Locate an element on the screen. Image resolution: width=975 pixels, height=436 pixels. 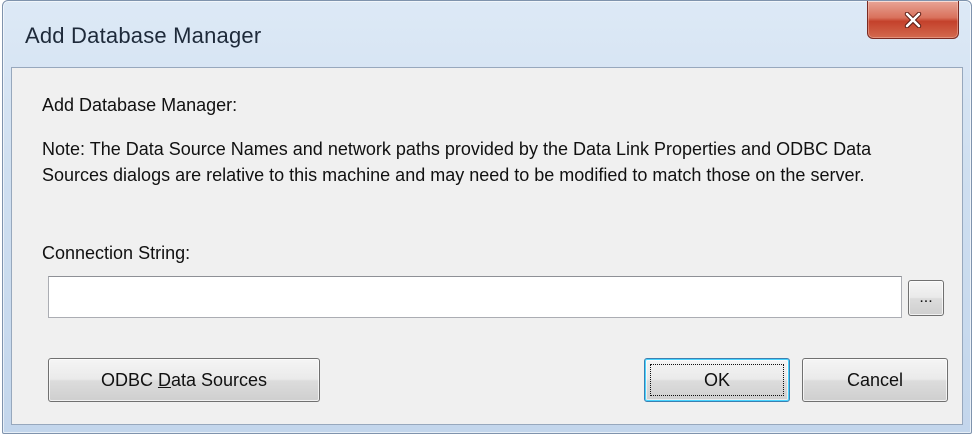
window-title: Add Database Manager is located at coordinates (143, 35).